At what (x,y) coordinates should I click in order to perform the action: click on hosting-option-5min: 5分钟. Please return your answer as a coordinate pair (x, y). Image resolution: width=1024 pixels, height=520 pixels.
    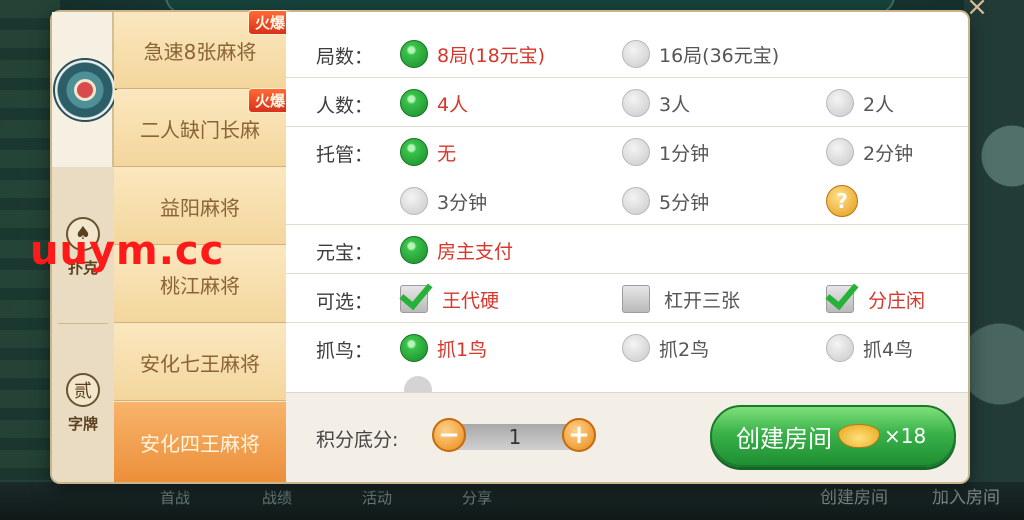
    Looking at the image, I should click on (665, 201).